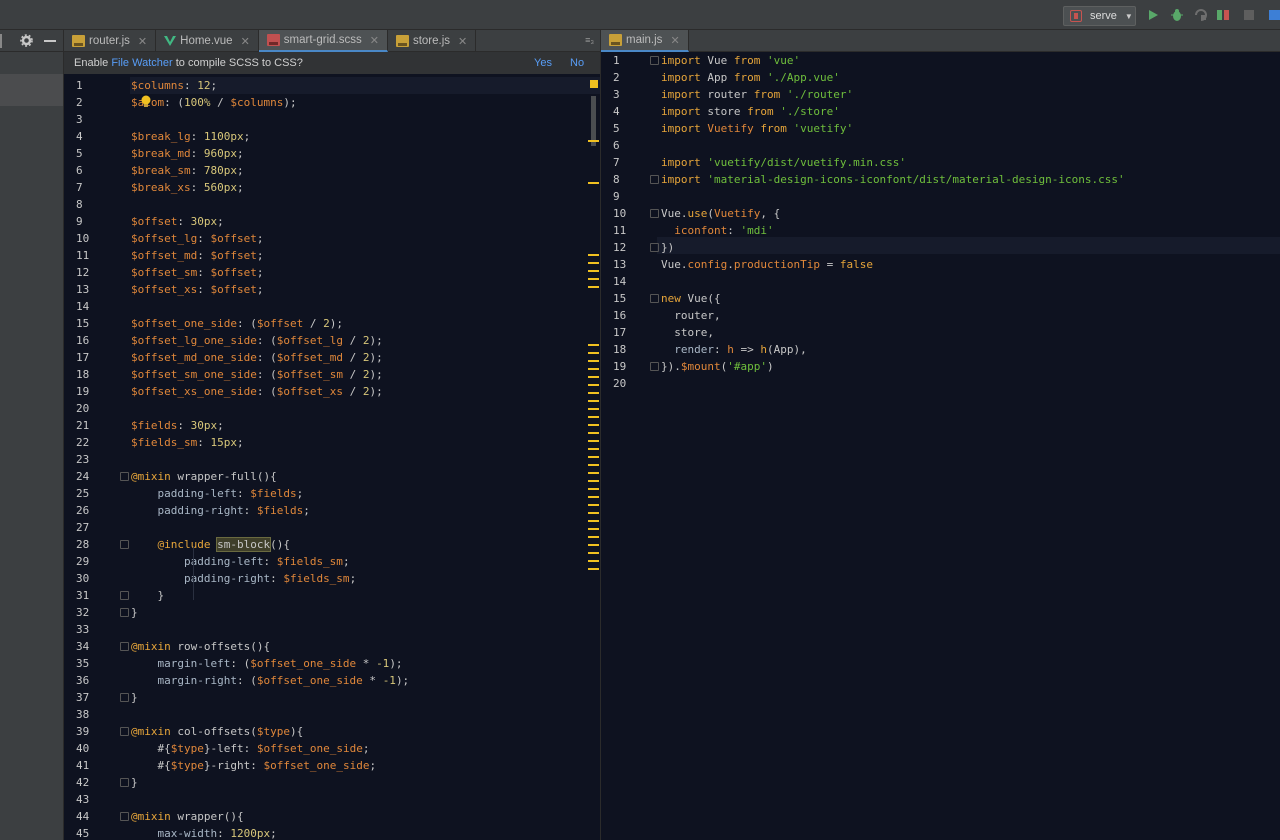 The height and width of the screenshot is (840, 1280). Describe the element at coordinates (240, 561) in the screenshot. I see `code-line: padding-left: $fields_sm;` at that location.